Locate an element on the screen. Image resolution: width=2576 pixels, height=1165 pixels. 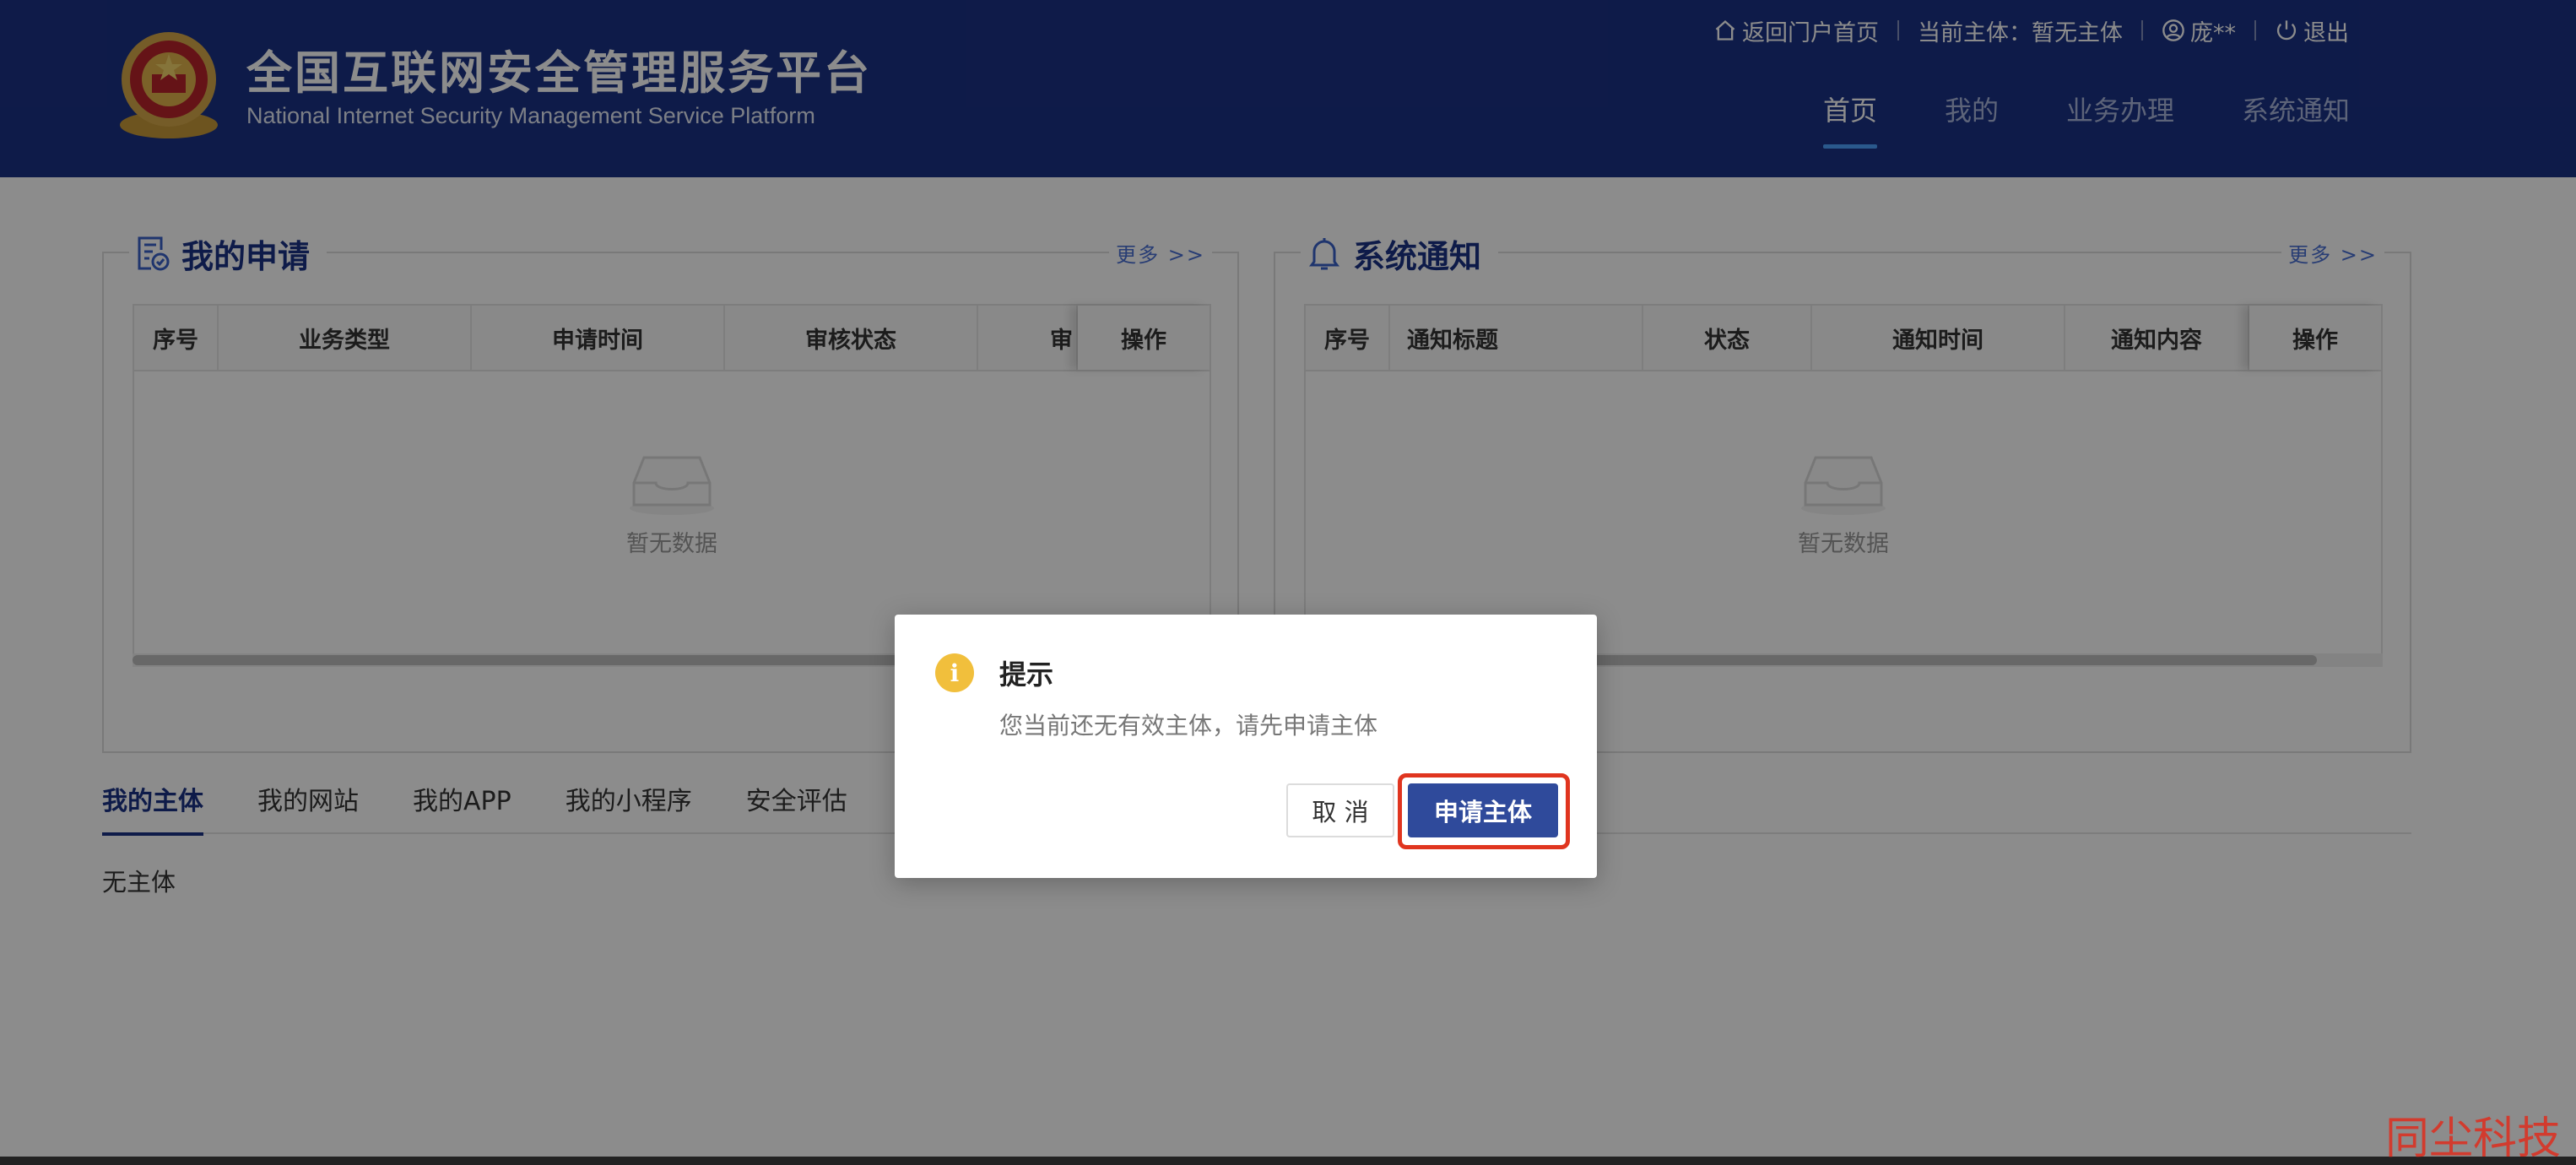
bottom-edge is located at coordinates (1288, 1161).